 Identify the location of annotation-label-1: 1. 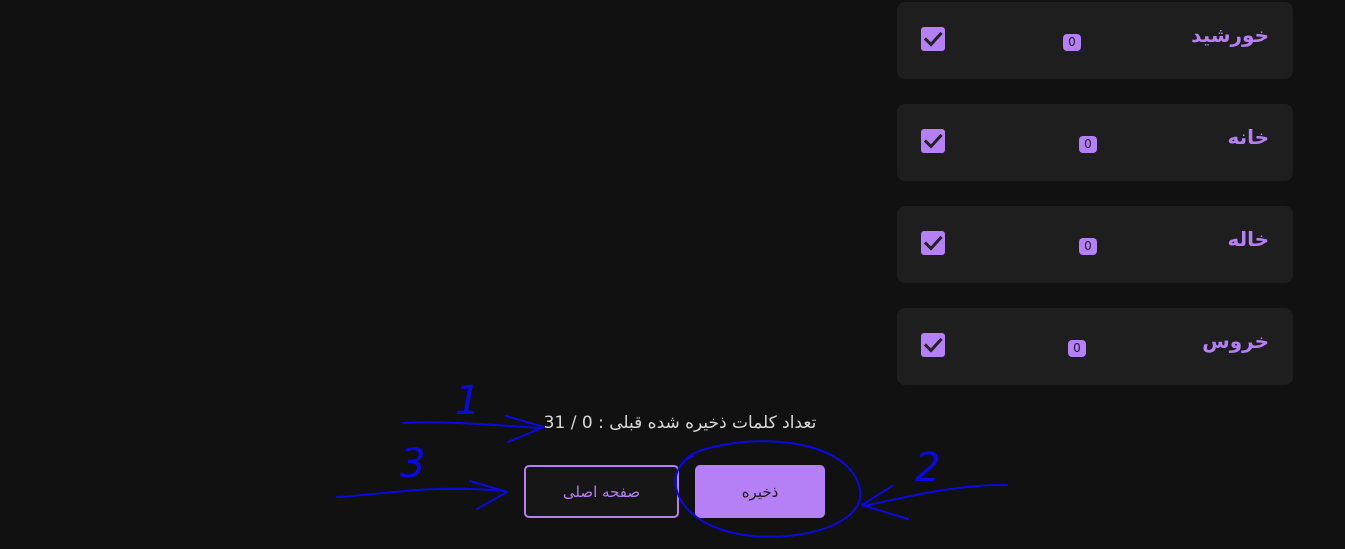
(467, 401).